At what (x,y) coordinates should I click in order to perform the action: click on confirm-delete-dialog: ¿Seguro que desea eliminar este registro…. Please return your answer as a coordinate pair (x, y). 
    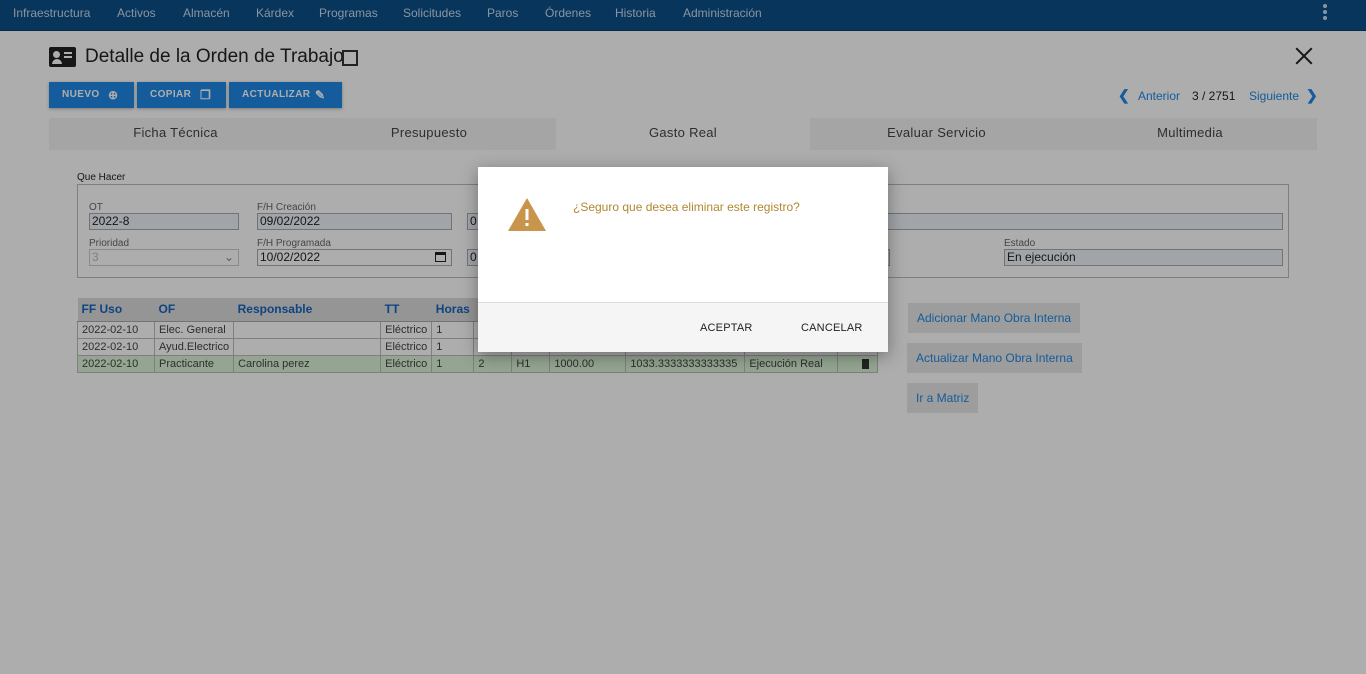
    Looking at the image, I should click on (683, 259).